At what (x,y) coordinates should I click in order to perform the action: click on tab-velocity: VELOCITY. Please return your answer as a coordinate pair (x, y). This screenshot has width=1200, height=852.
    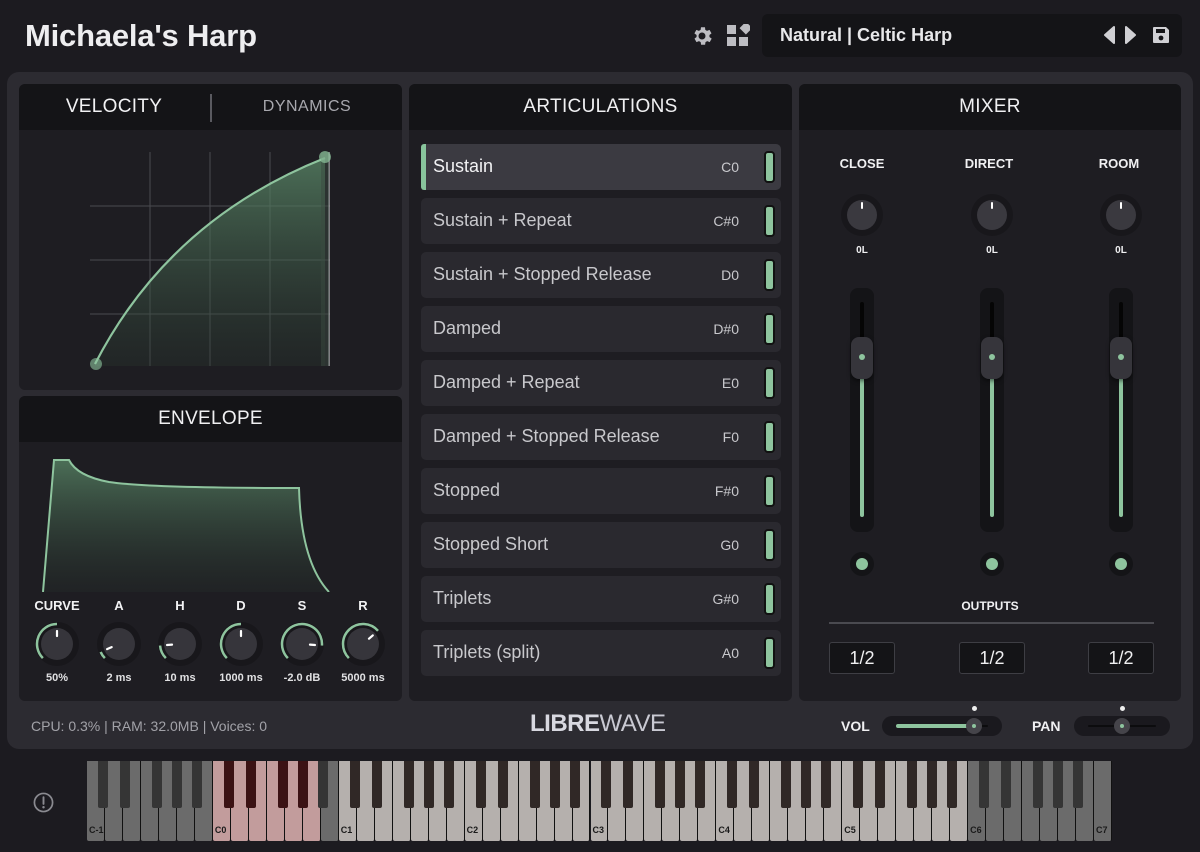
    Looking at the image, I should click on (114, 107).